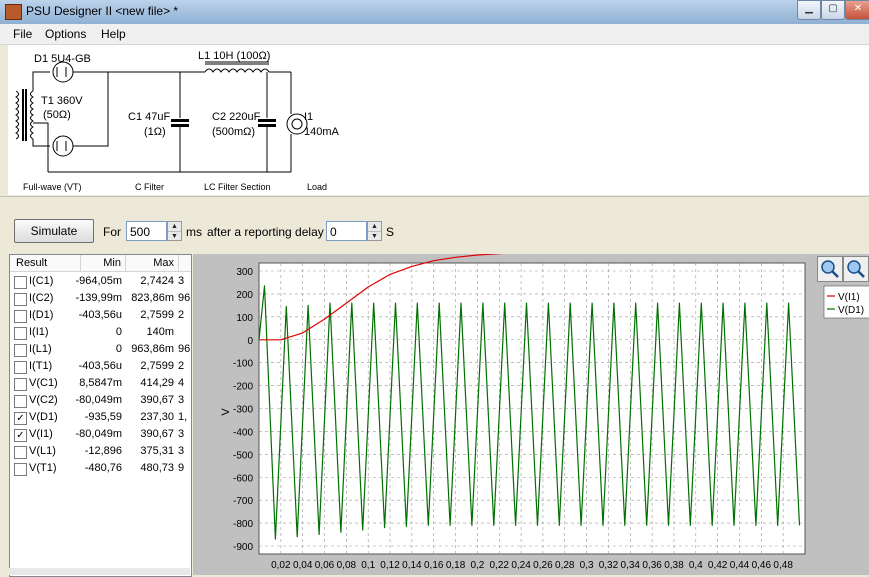 The image size is (869, 577). Describe the element at coordinates (281, 565) in the screenshot. I see `x-tick-label: 0,02` at that location.